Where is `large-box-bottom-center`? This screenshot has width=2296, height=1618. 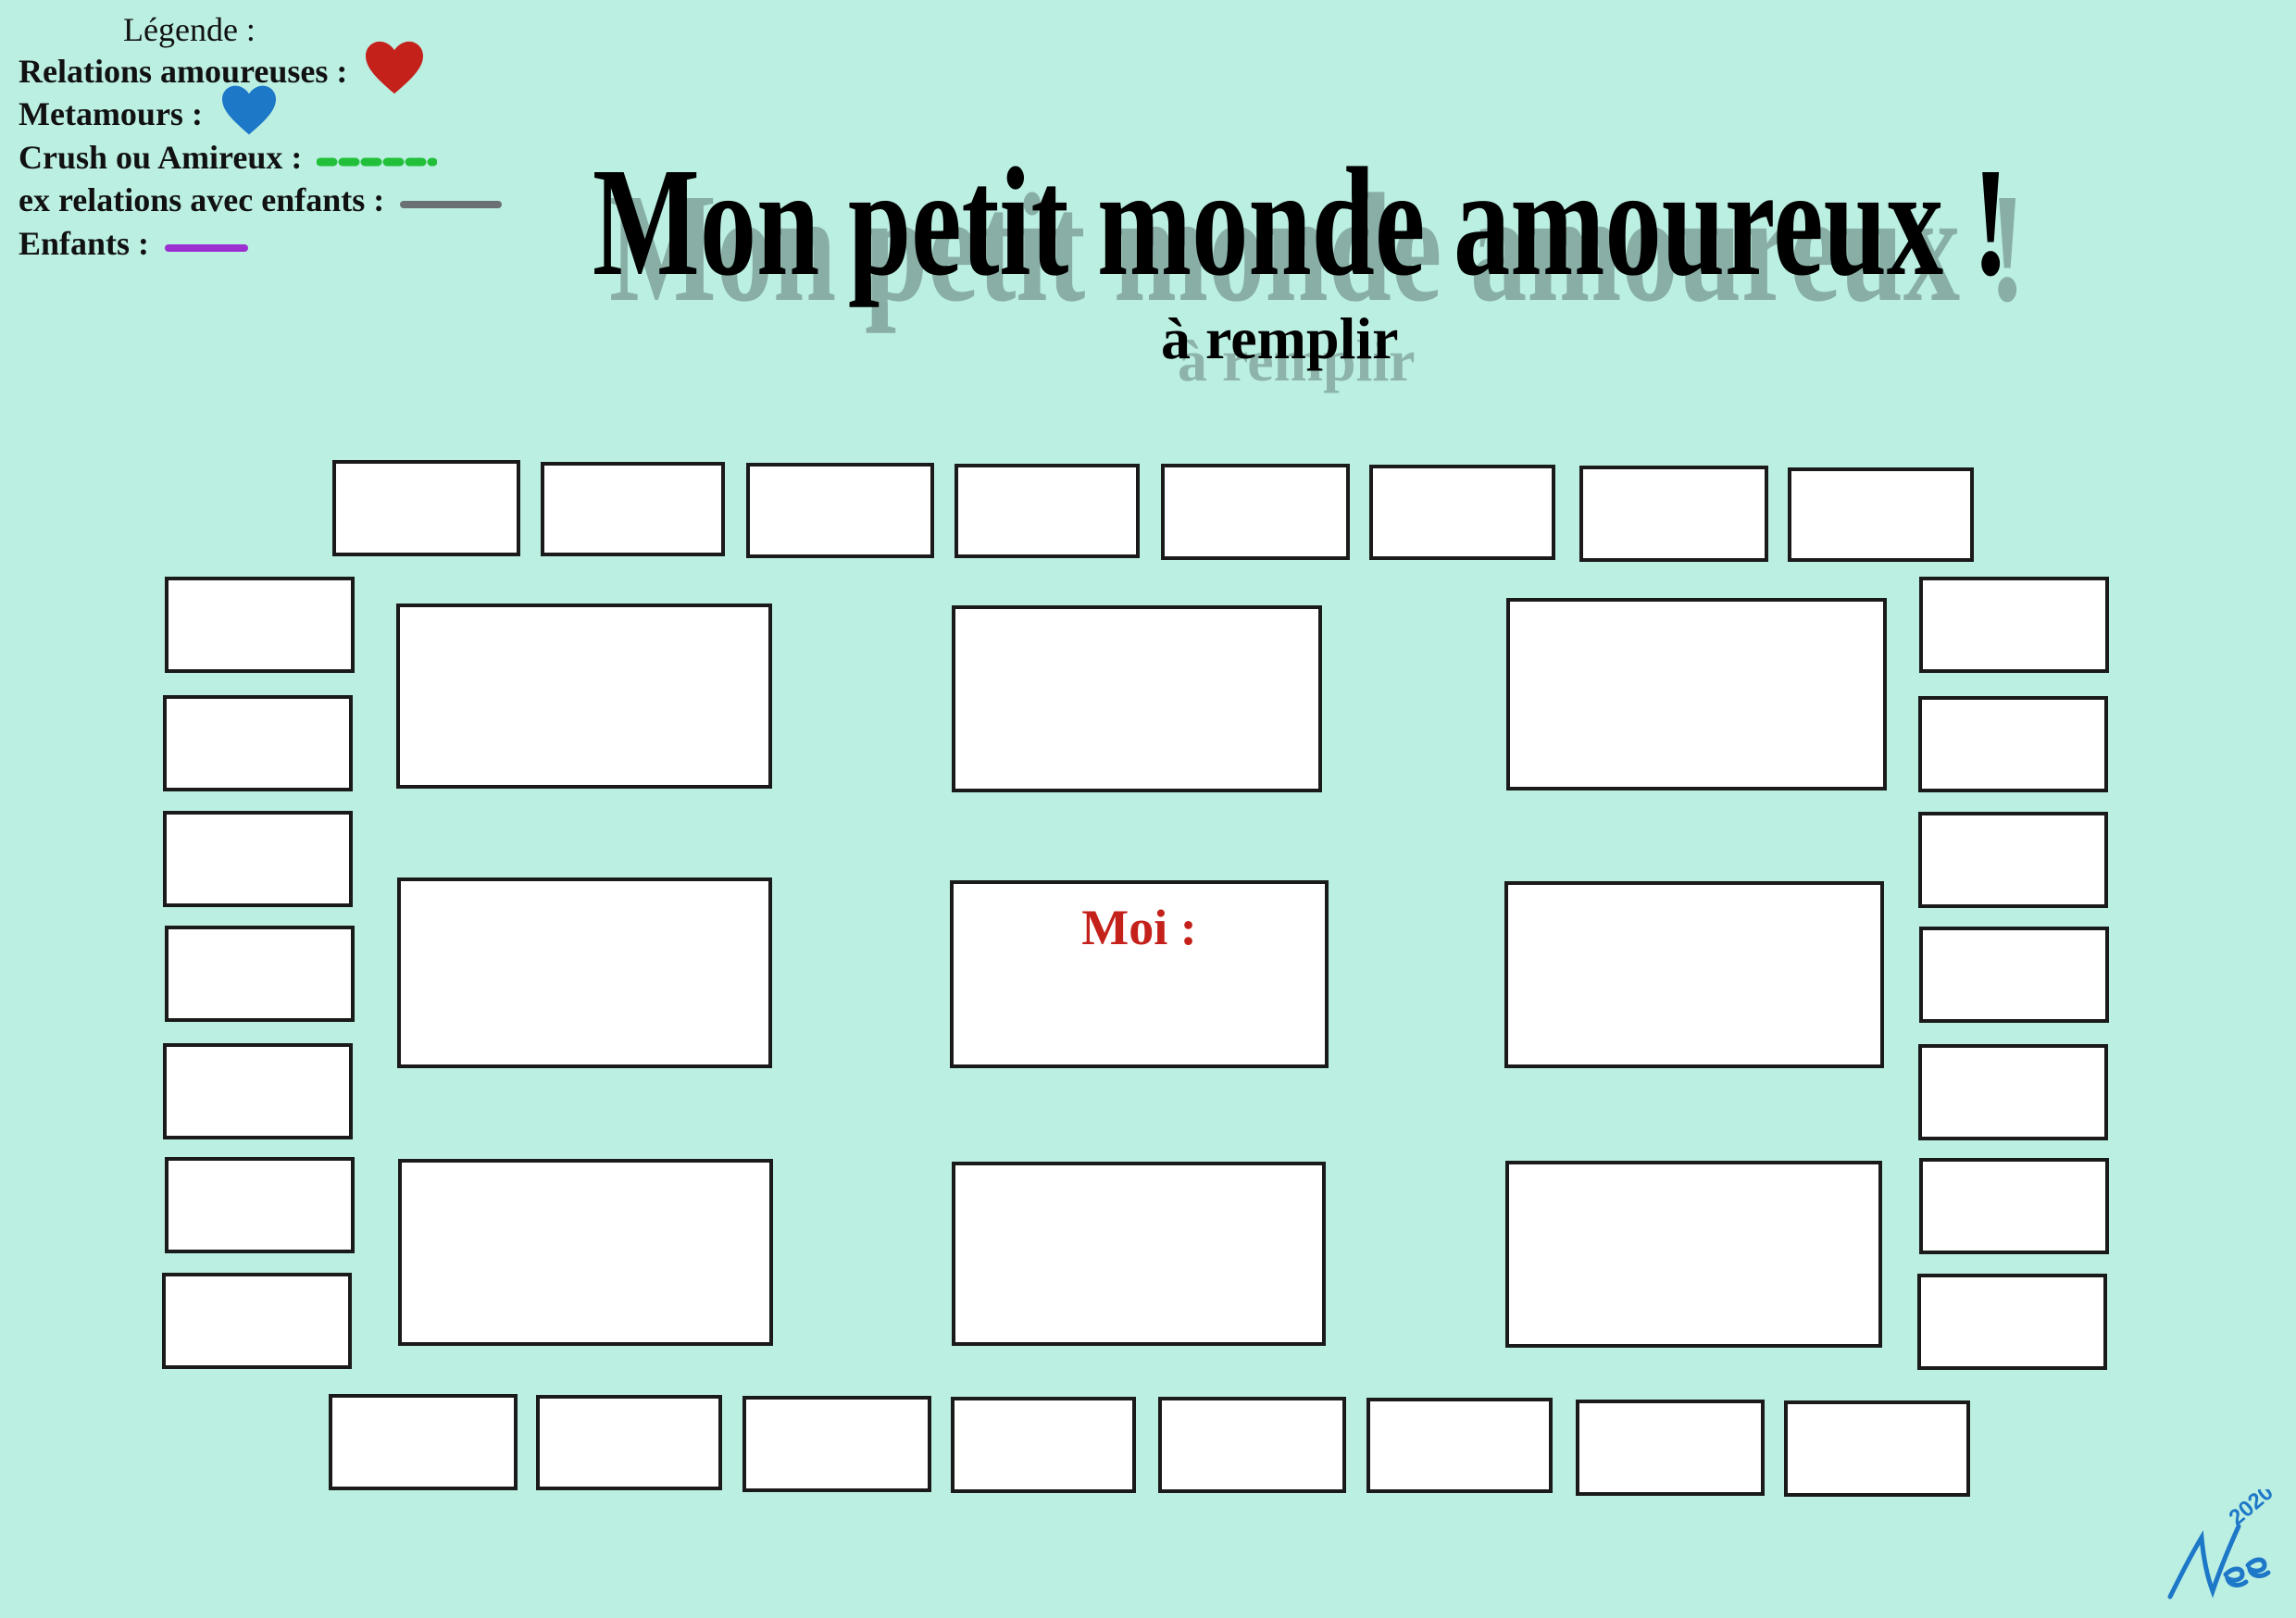 large-box-bottom-center is located at coordinates (1139, 1254).